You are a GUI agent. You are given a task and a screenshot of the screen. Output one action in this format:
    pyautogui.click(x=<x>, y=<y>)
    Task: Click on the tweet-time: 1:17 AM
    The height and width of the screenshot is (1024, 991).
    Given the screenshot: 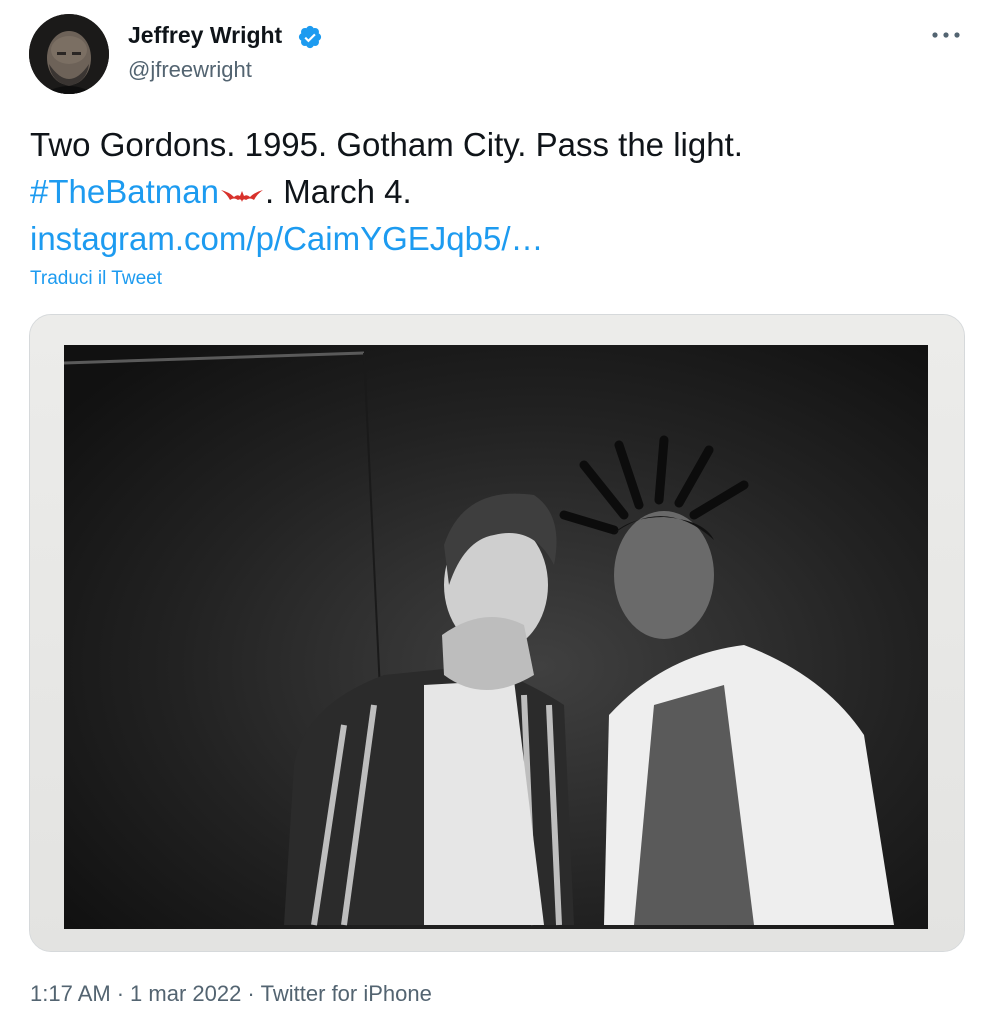 What is the action you would take?
    pyautogui.click(x=70, y=993)
    